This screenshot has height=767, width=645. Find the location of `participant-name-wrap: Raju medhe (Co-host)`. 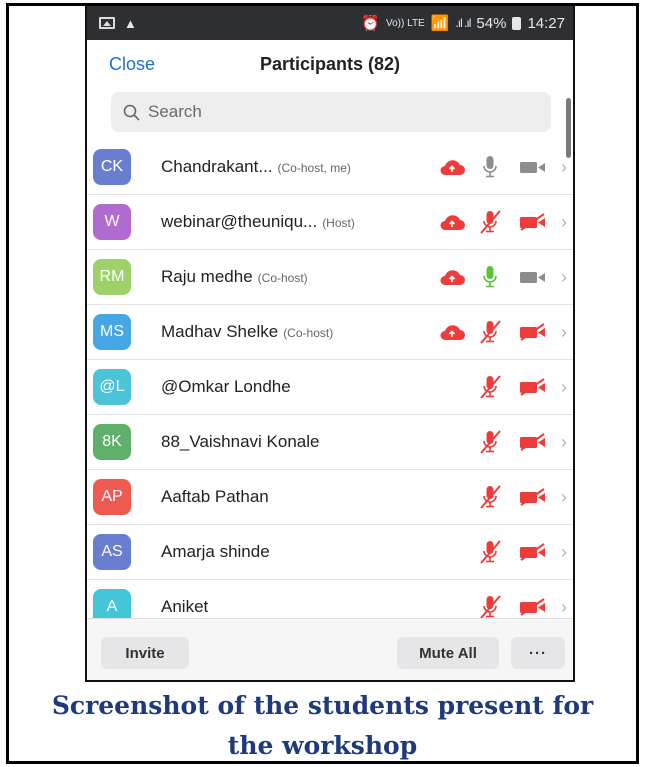

participant-name-wrap: Raju medhe (Co-host) is located at coordinates (234, 277).